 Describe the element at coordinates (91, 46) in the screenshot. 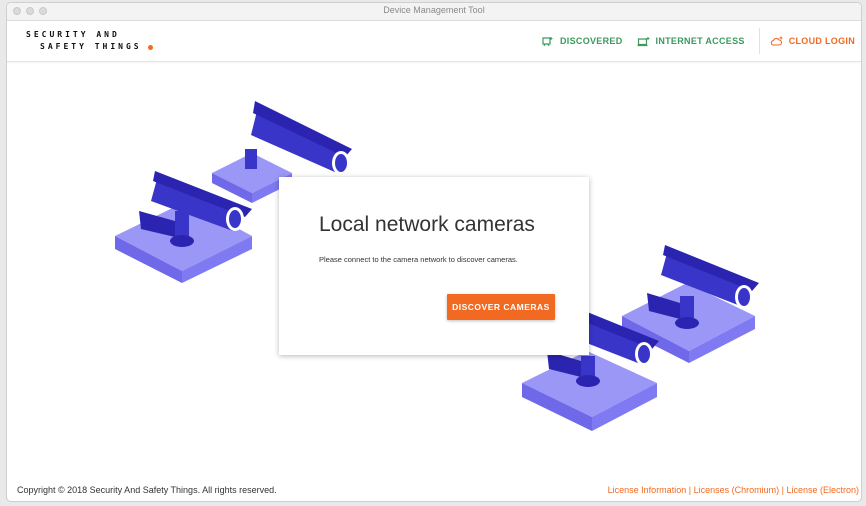

I see `logo-line-2: SAFETY THINGS` at that location.